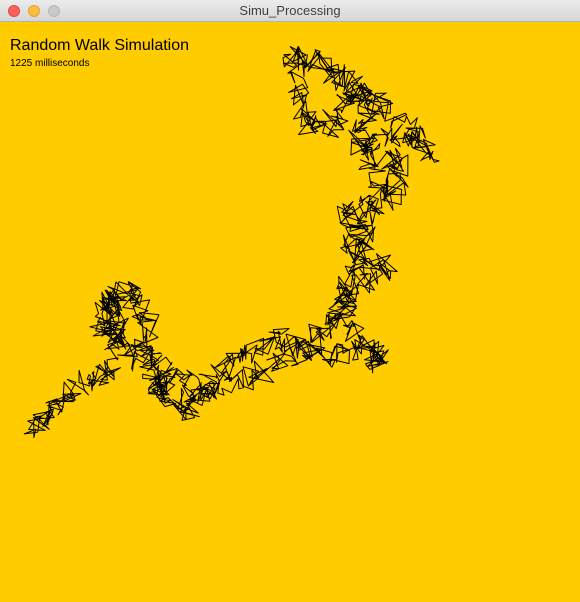 This screenshot has width=580, height=602. What do you see at coordinates (100, 45) in the screenshot?
I see `simulation-heading: Random Walk Simulation` at bounding box center [100, 45].